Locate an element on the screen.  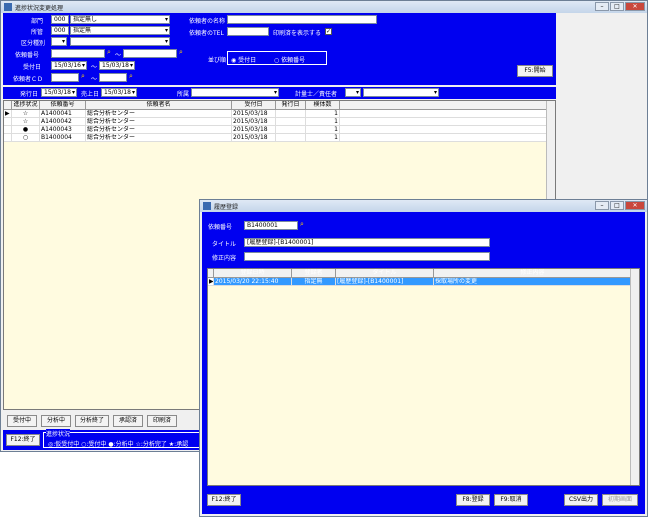
cell-irai-no: A1400041 is located at coordinates (63, 113).